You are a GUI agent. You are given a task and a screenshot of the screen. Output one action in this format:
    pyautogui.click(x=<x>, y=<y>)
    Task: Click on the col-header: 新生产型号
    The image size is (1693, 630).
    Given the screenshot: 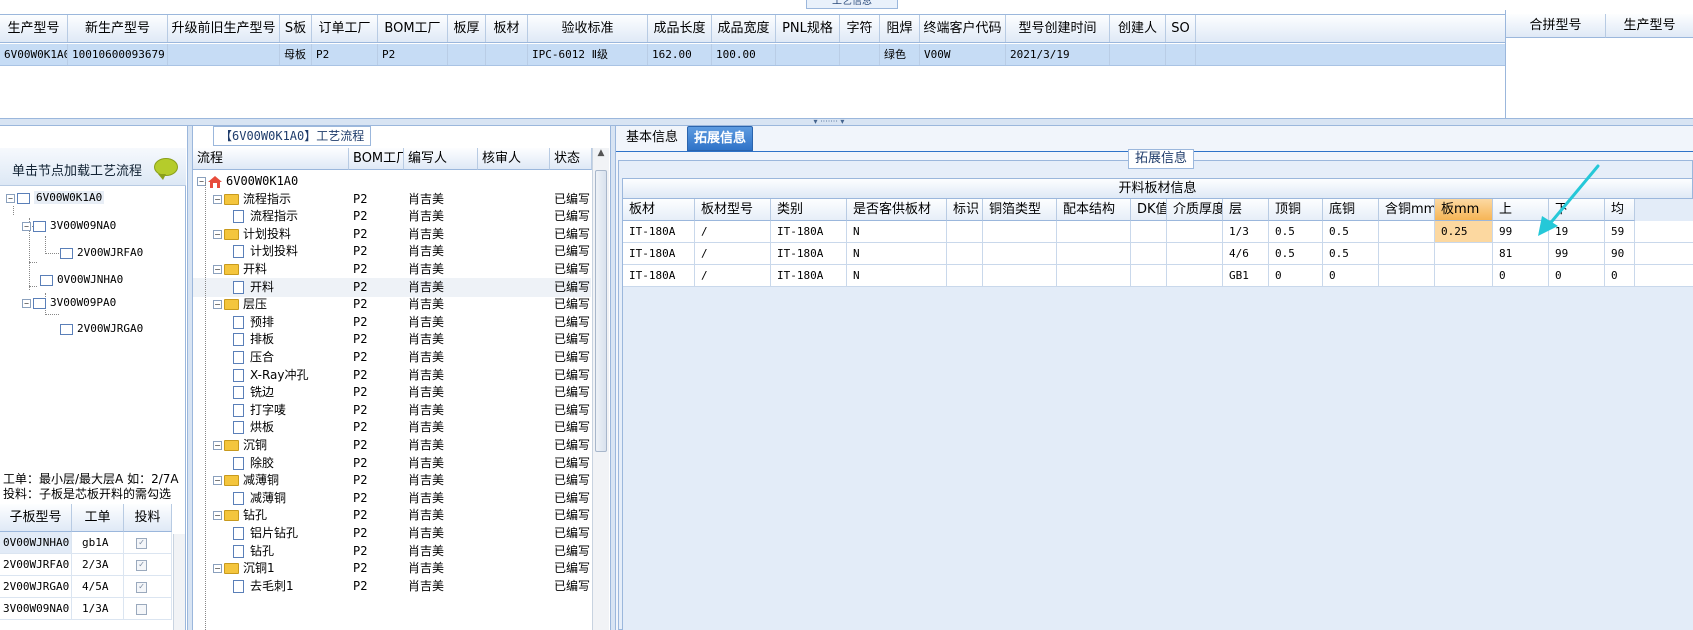 What is the action you would take?
    pyautogui.click(x=118, y=28)
    